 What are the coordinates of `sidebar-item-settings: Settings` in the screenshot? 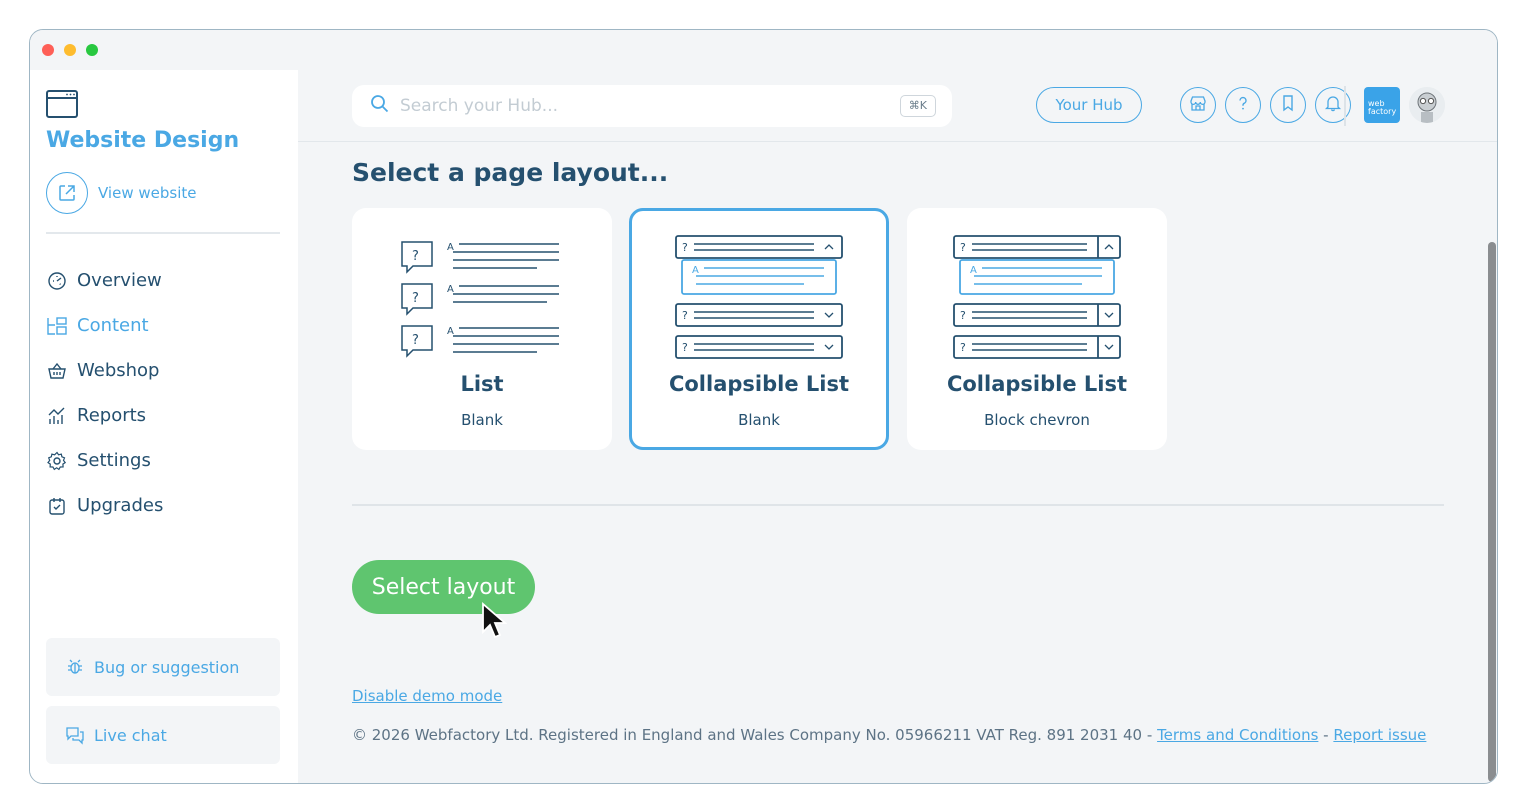 It's located at (163, 460).